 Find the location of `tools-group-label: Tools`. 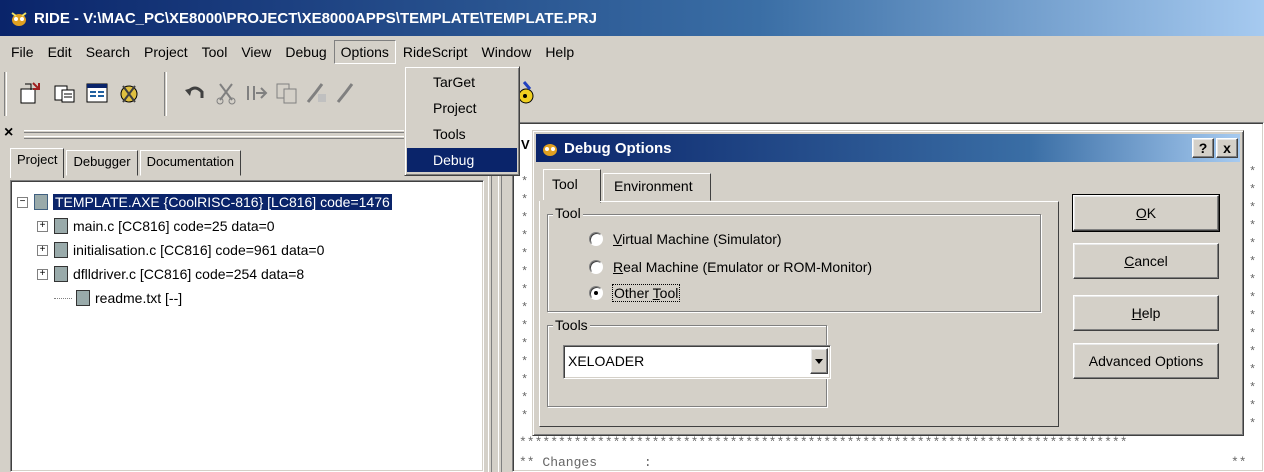

tools-group-label: Tools is located at coordinates (571, 325).